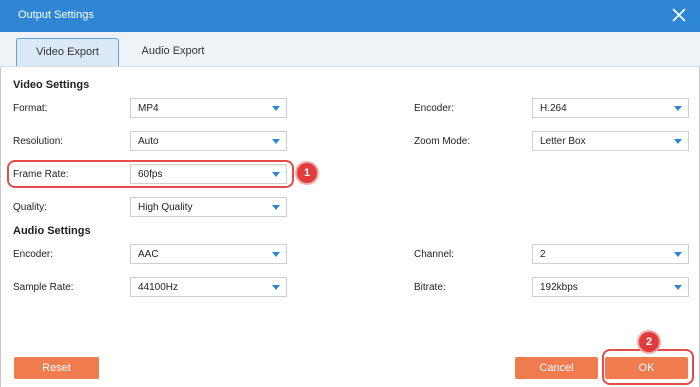 This screenshot has width=700, height=387. I want to click on resolution-value: Auto, so click(148, 141).